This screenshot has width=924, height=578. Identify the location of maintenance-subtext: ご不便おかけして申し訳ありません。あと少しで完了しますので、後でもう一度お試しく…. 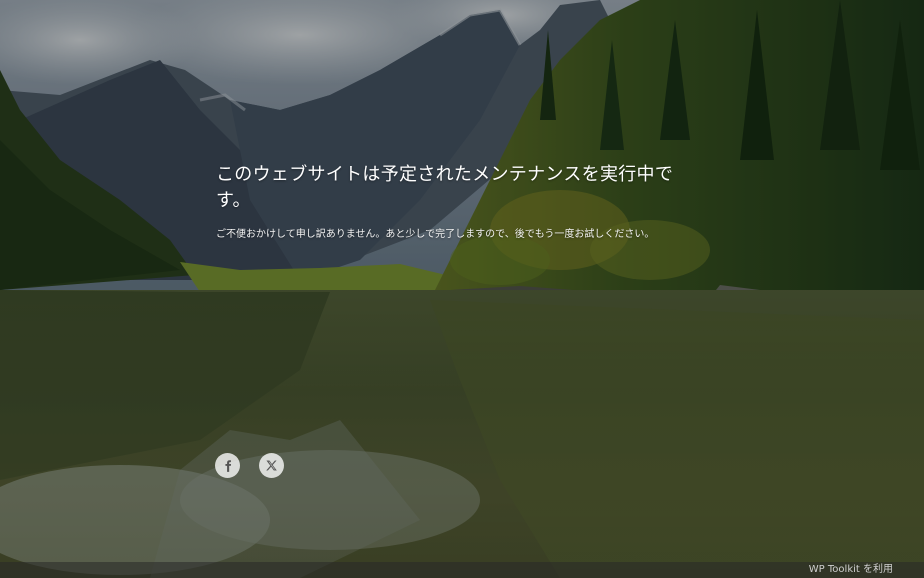
(435, 234).